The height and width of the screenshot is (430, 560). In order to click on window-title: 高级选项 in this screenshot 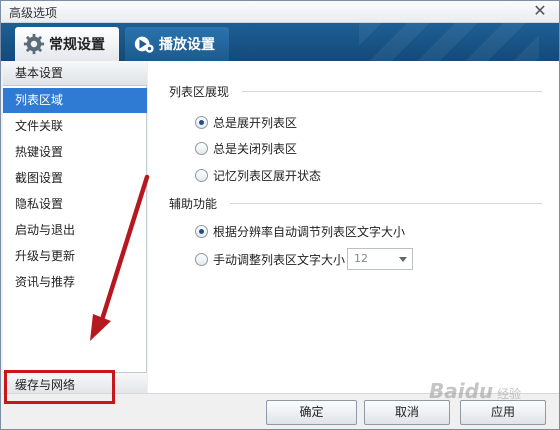, I will do `click(33, 13)`.